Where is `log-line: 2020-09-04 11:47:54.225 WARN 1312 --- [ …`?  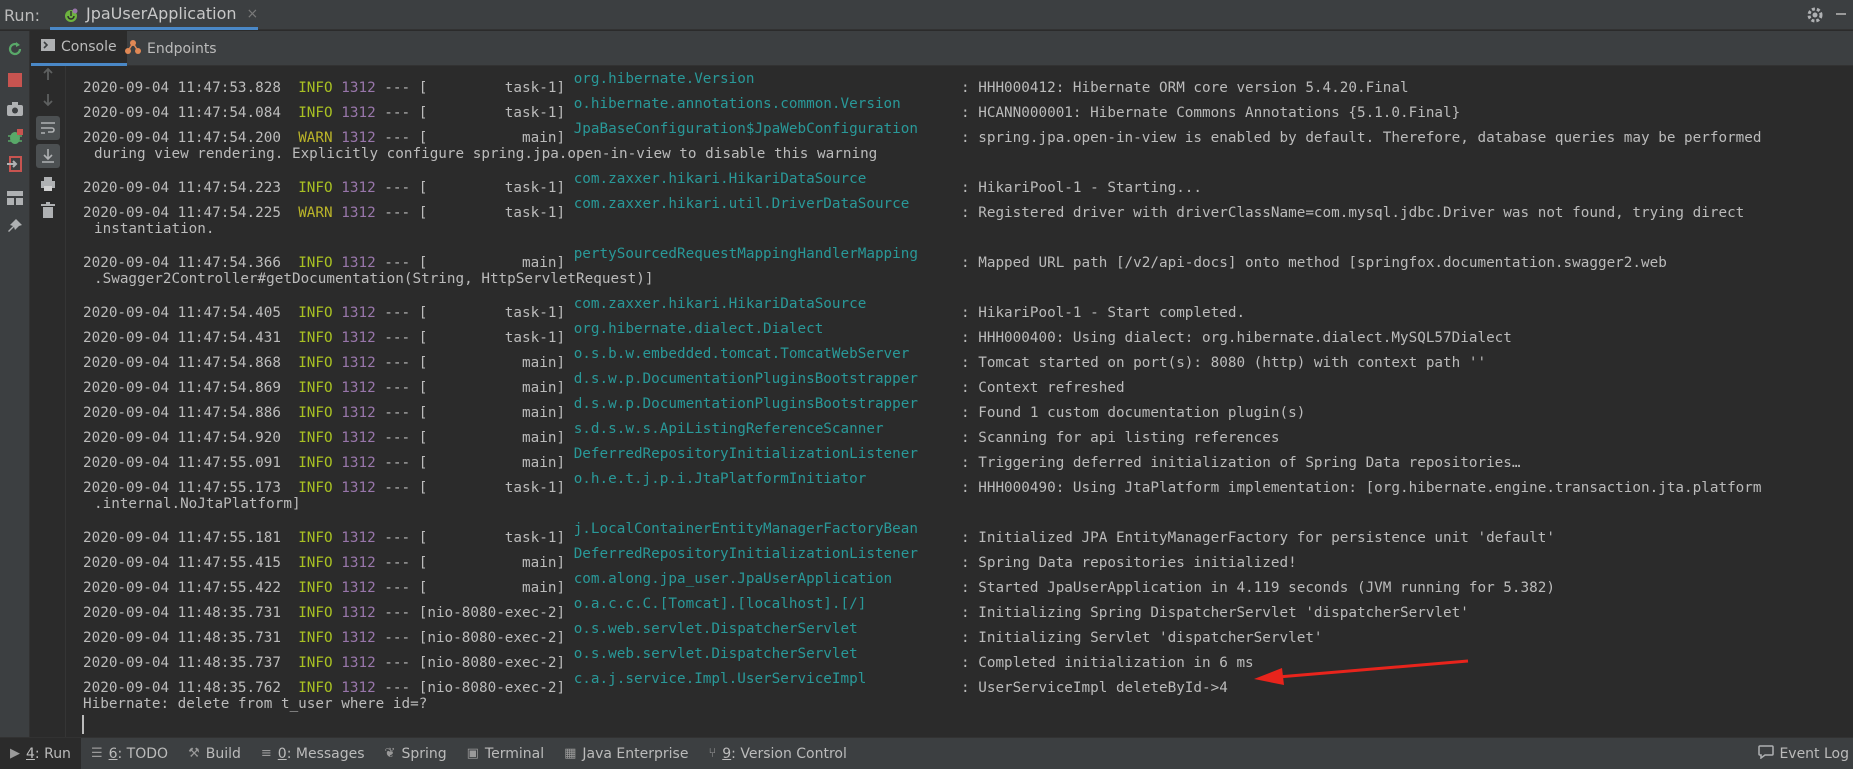
log-line: 2020-09-04 11:47:54.225 WARN 1312 --- [ … is located at coordinates (960, 206).